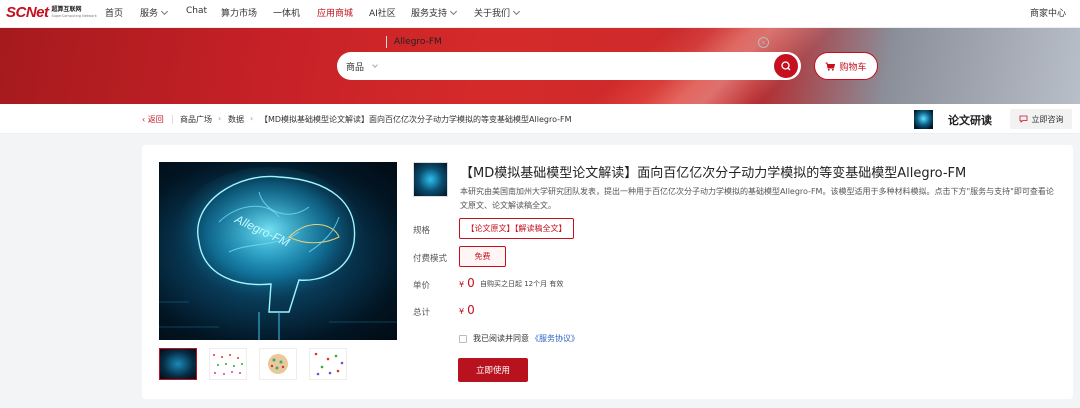  What do you see at coordinates (362, 66) in the screenshot?
I see `search-category-select: 商品` at bounding box center [362, 66].